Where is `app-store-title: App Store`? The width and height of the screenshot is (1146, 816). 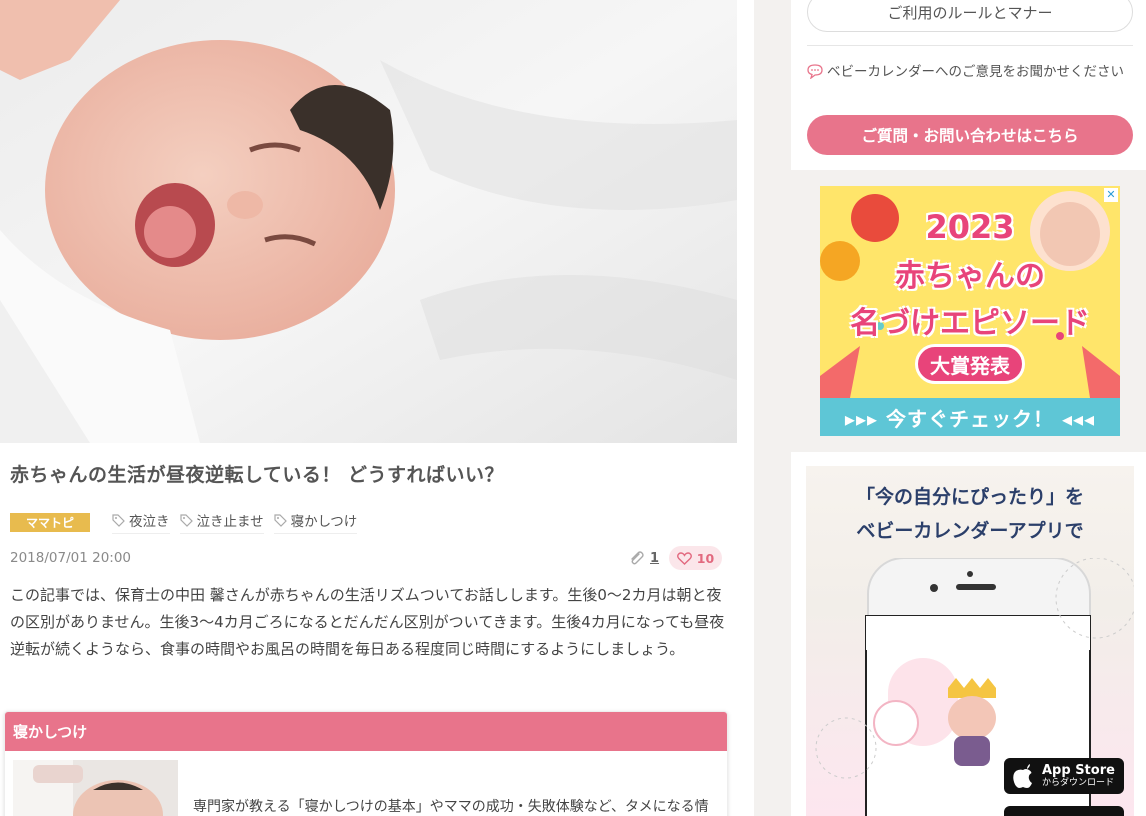 app-store-title: App Store is located at coordinates (1078, 770).